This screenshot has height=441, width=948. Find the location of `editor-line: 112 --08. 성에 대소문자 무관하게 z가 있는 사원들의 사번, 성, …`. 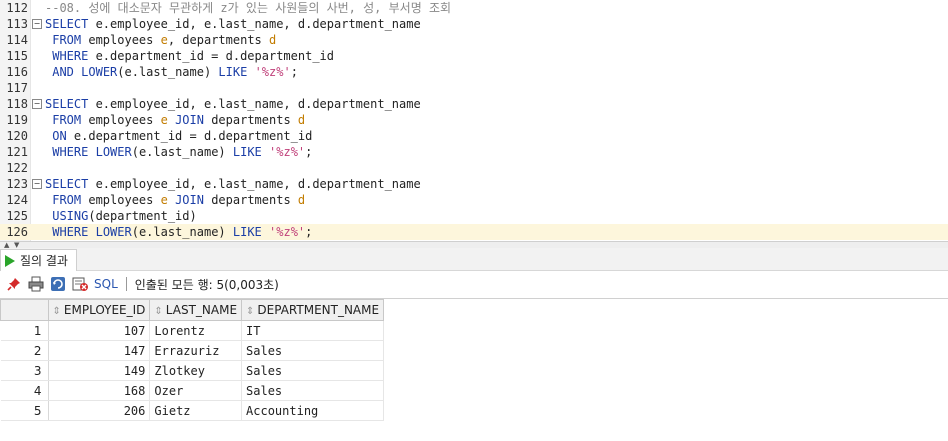

editor-line: 112 --08. 성에 대소문자 무관하게 z가 있는 사원들의 사번, 성, … is located at coordinates (474, 8).